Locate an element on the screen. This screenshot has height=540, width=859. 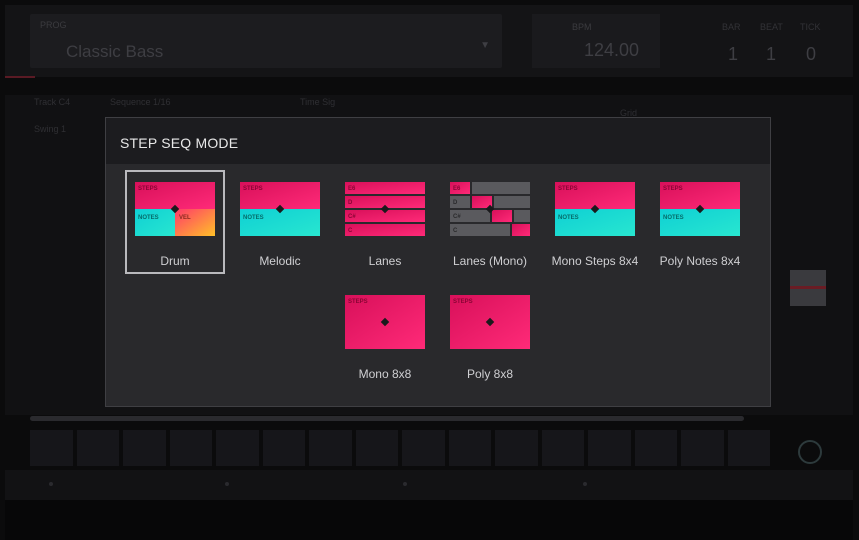
tick-label: TICK is located at coordinates (810, 27).